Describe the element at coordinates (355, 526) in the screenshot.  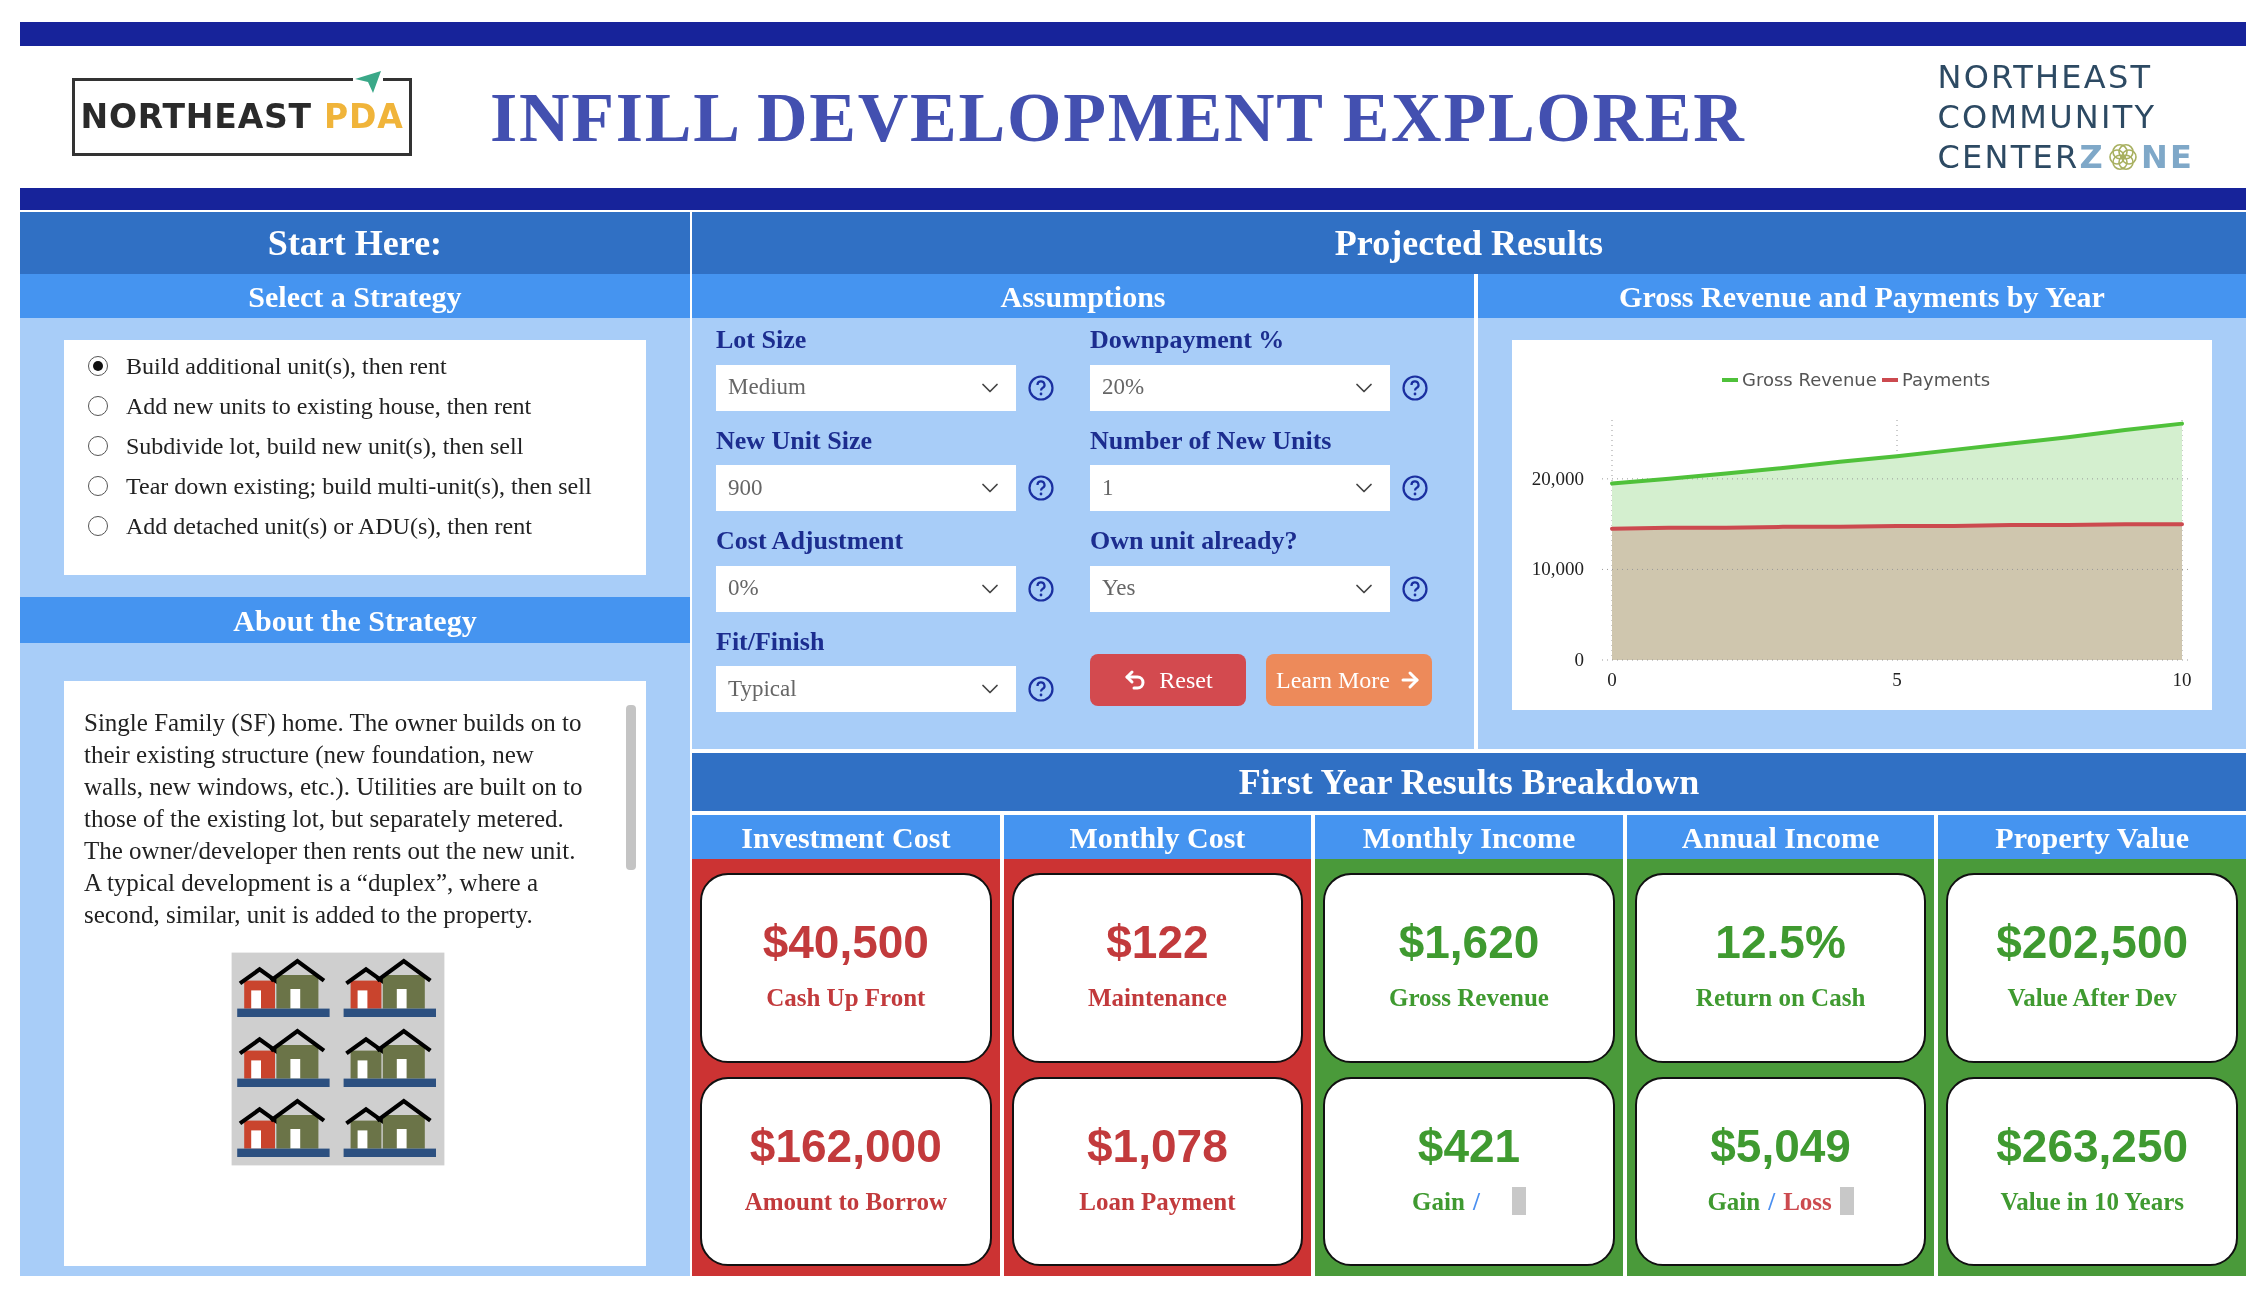
I see `radio-option: Add detached unit(s) or ADU(s), then rent` at that location.